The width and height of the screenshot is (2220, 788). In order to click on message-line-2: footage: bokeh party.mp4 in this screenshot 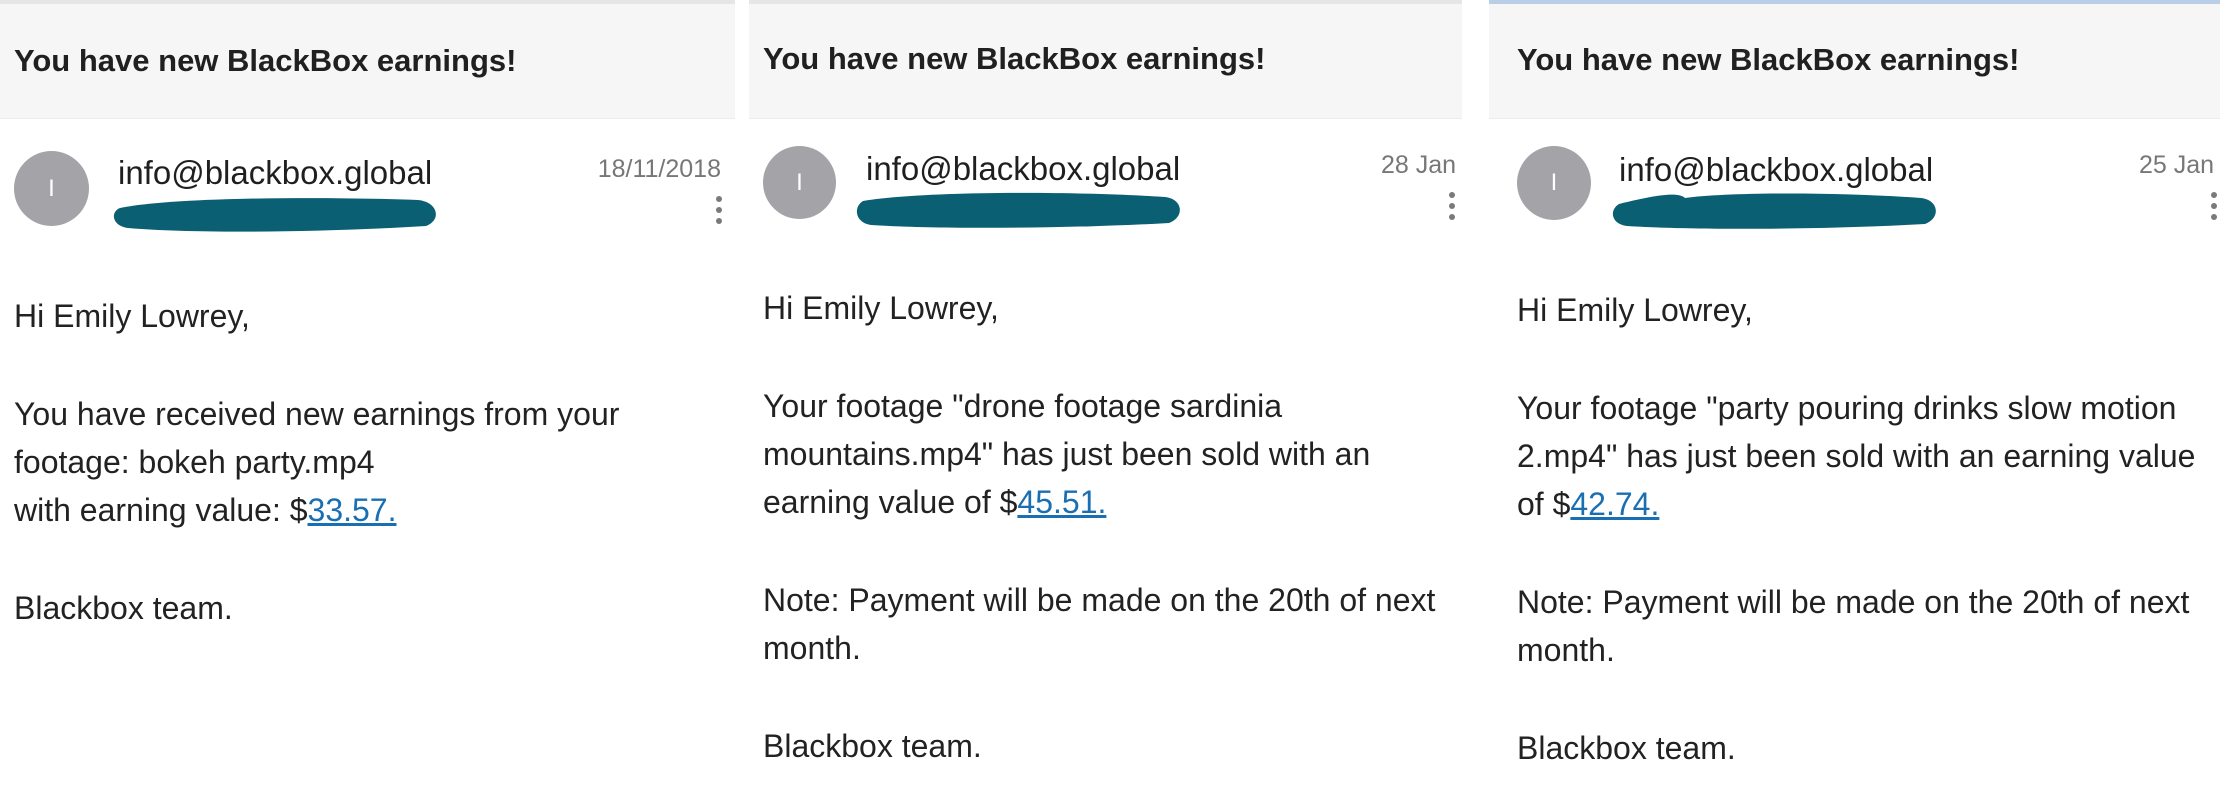, I will do `click(194, 462)`.